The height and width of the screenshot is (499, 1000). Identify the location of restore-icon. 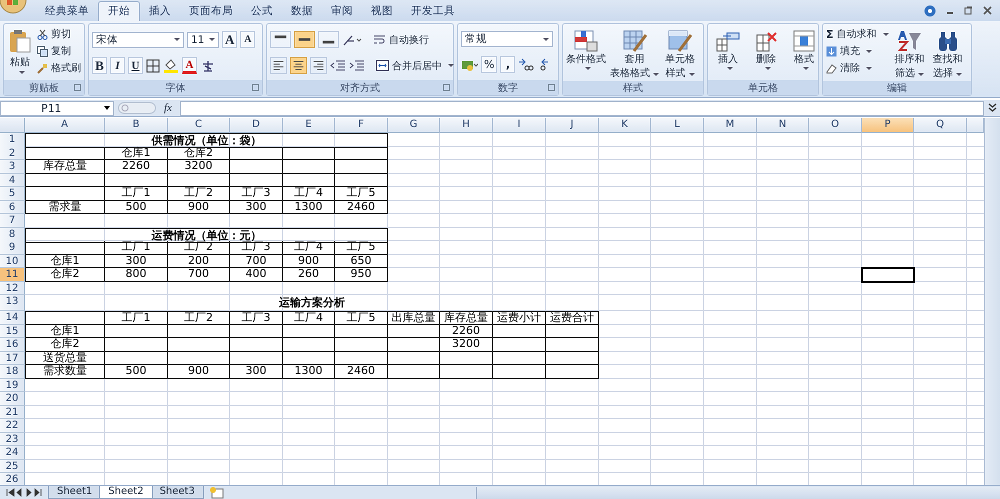
(968, 10).